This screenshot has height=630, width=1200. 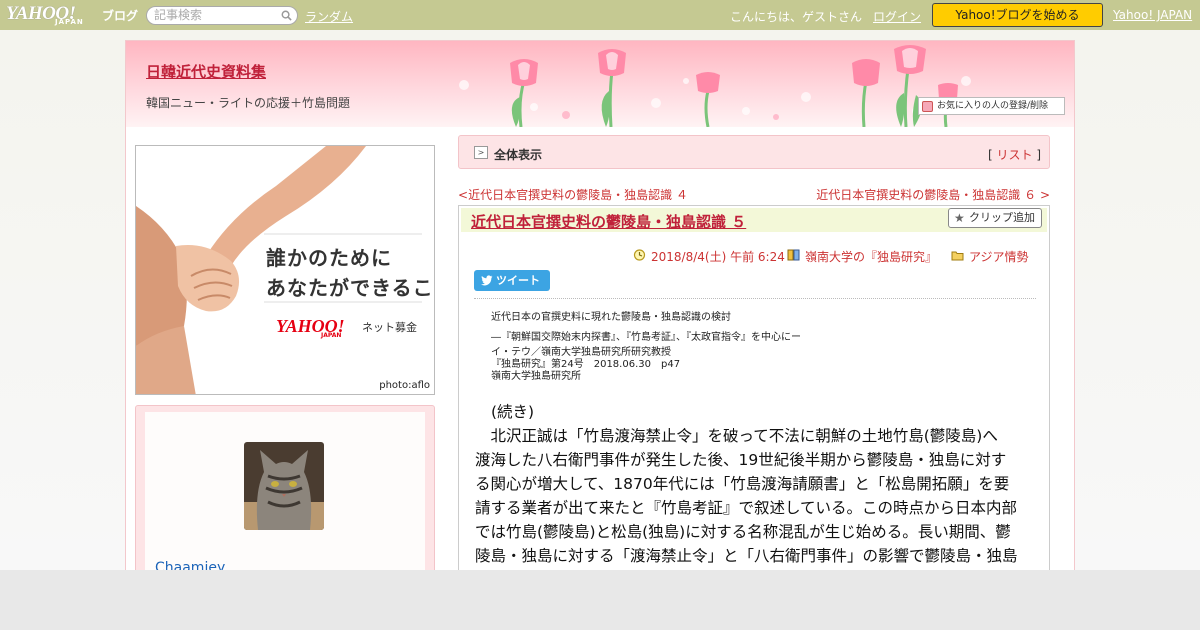 I want to click on body-line: では竹島(鬱陵島)と松島(独島)に対する名称混乱が生じ始める。長い期間、鬱, so click(x=743, y=532).